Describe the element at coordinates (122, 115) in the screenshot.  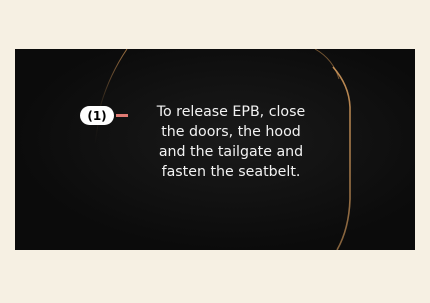
I see `callout-leader-line` at that location.